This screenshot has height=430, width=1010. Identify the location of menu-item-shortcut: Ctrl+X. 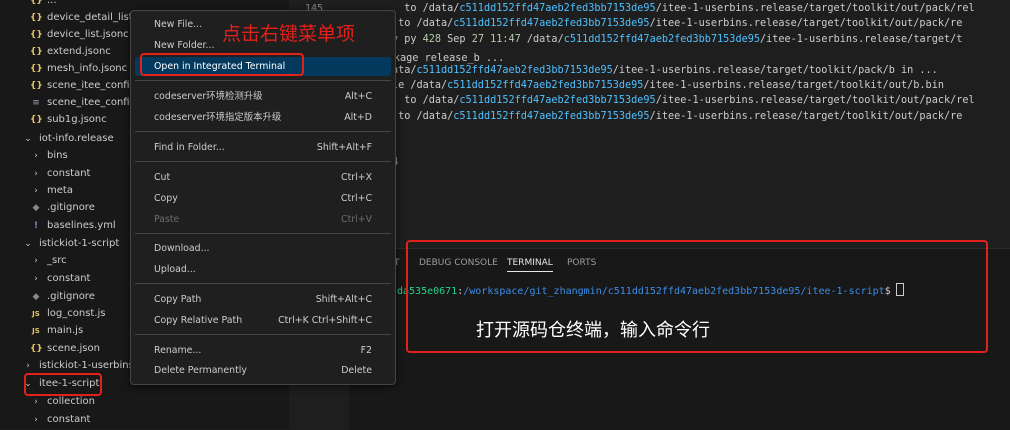
(356, 177).